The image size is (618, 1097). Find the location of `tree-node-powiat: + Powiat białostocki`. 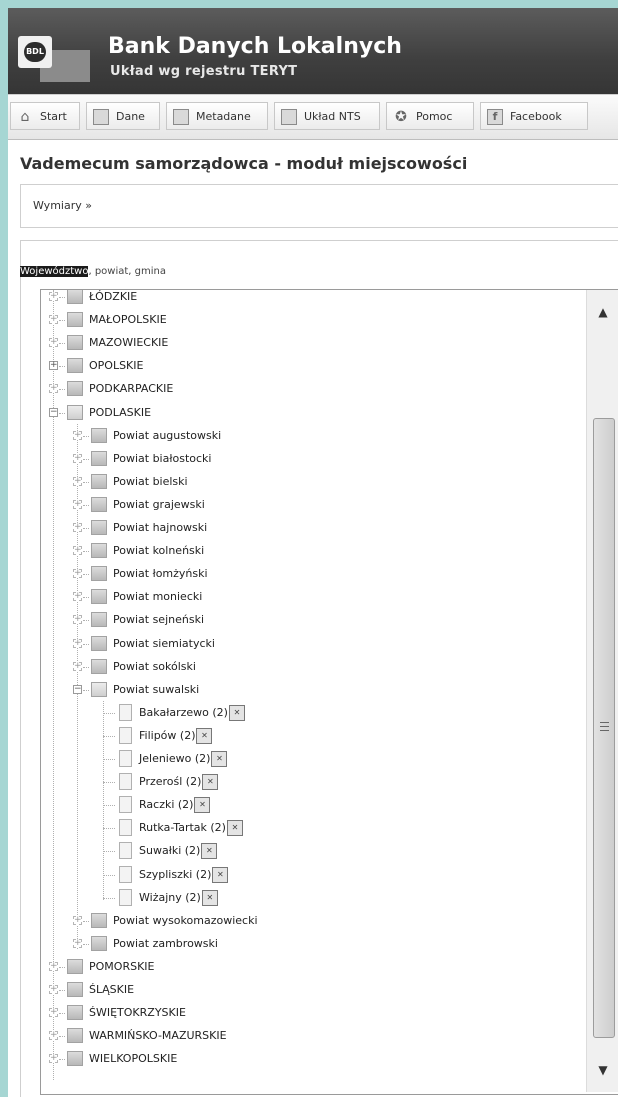

tree-node-powiat: + Powiat białostocki is located at coordinates (311, 459).